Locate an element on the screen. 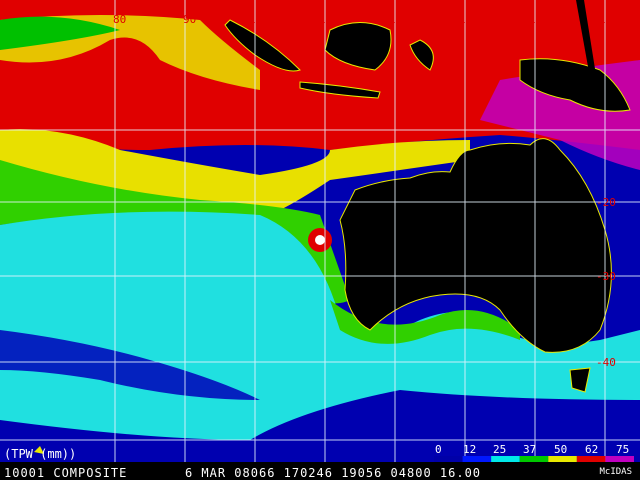 This screenshot has height=480, width=640. legend-tick-75: 75 is located at coordinates (622, 449).